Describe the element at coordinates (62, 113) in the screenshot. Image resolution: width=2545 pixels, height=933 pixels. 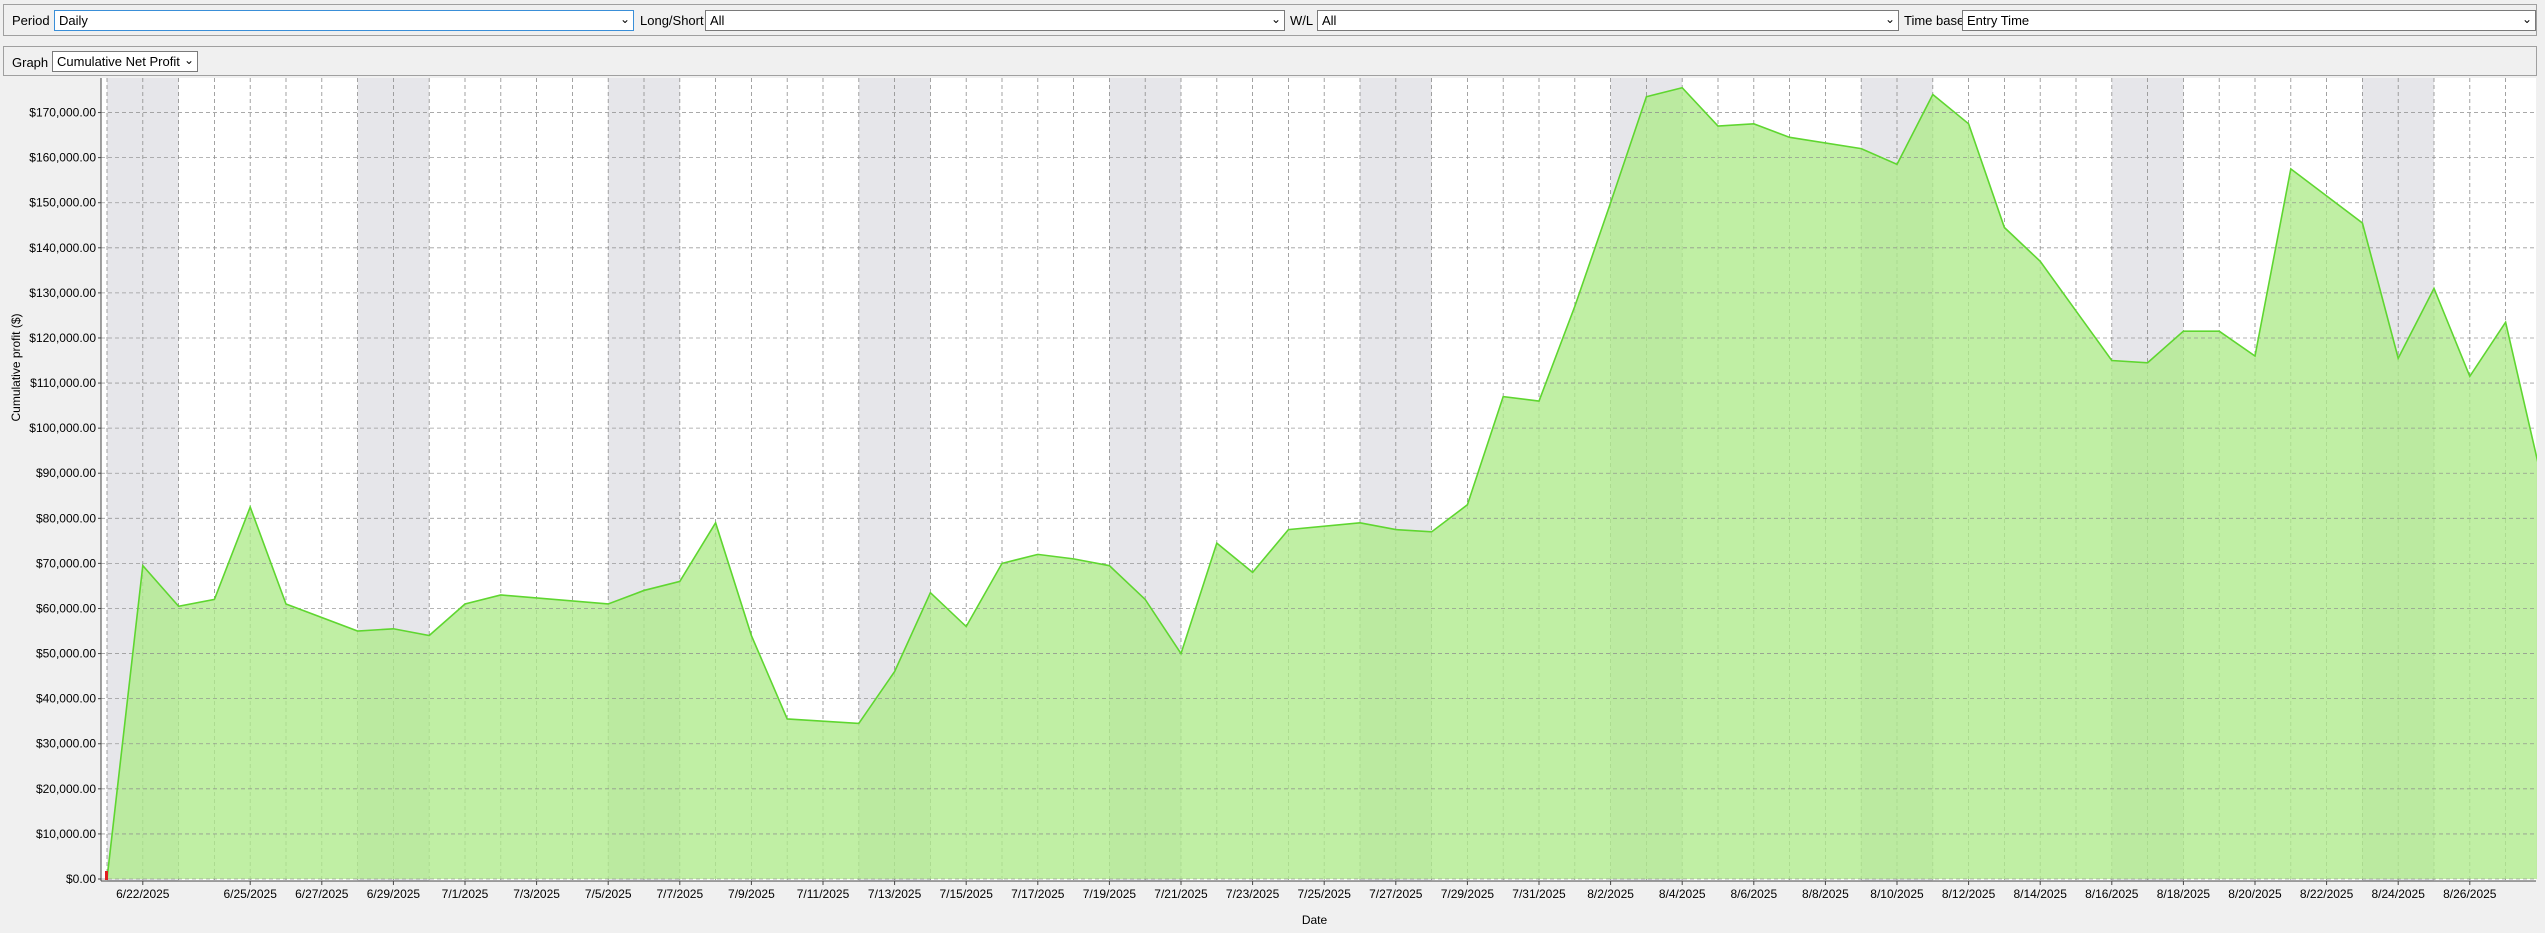
I see `y-tick-label: $170,000.00` at that location.